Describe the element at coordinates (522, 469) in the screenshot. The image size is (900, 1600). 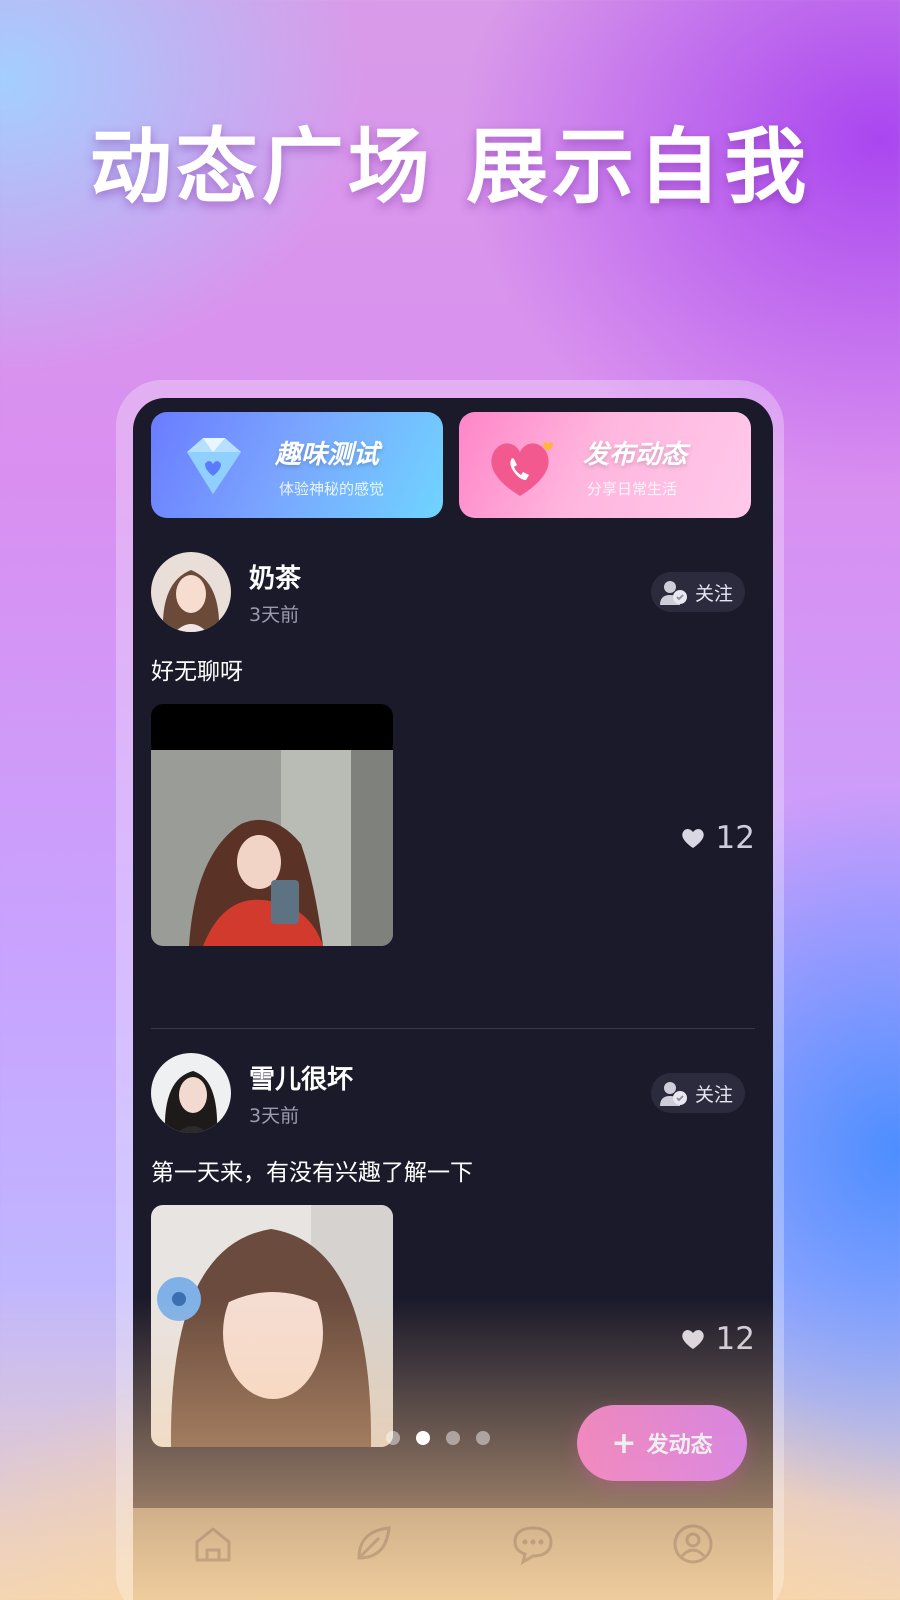
I see `heart-phone-icon` at that location.